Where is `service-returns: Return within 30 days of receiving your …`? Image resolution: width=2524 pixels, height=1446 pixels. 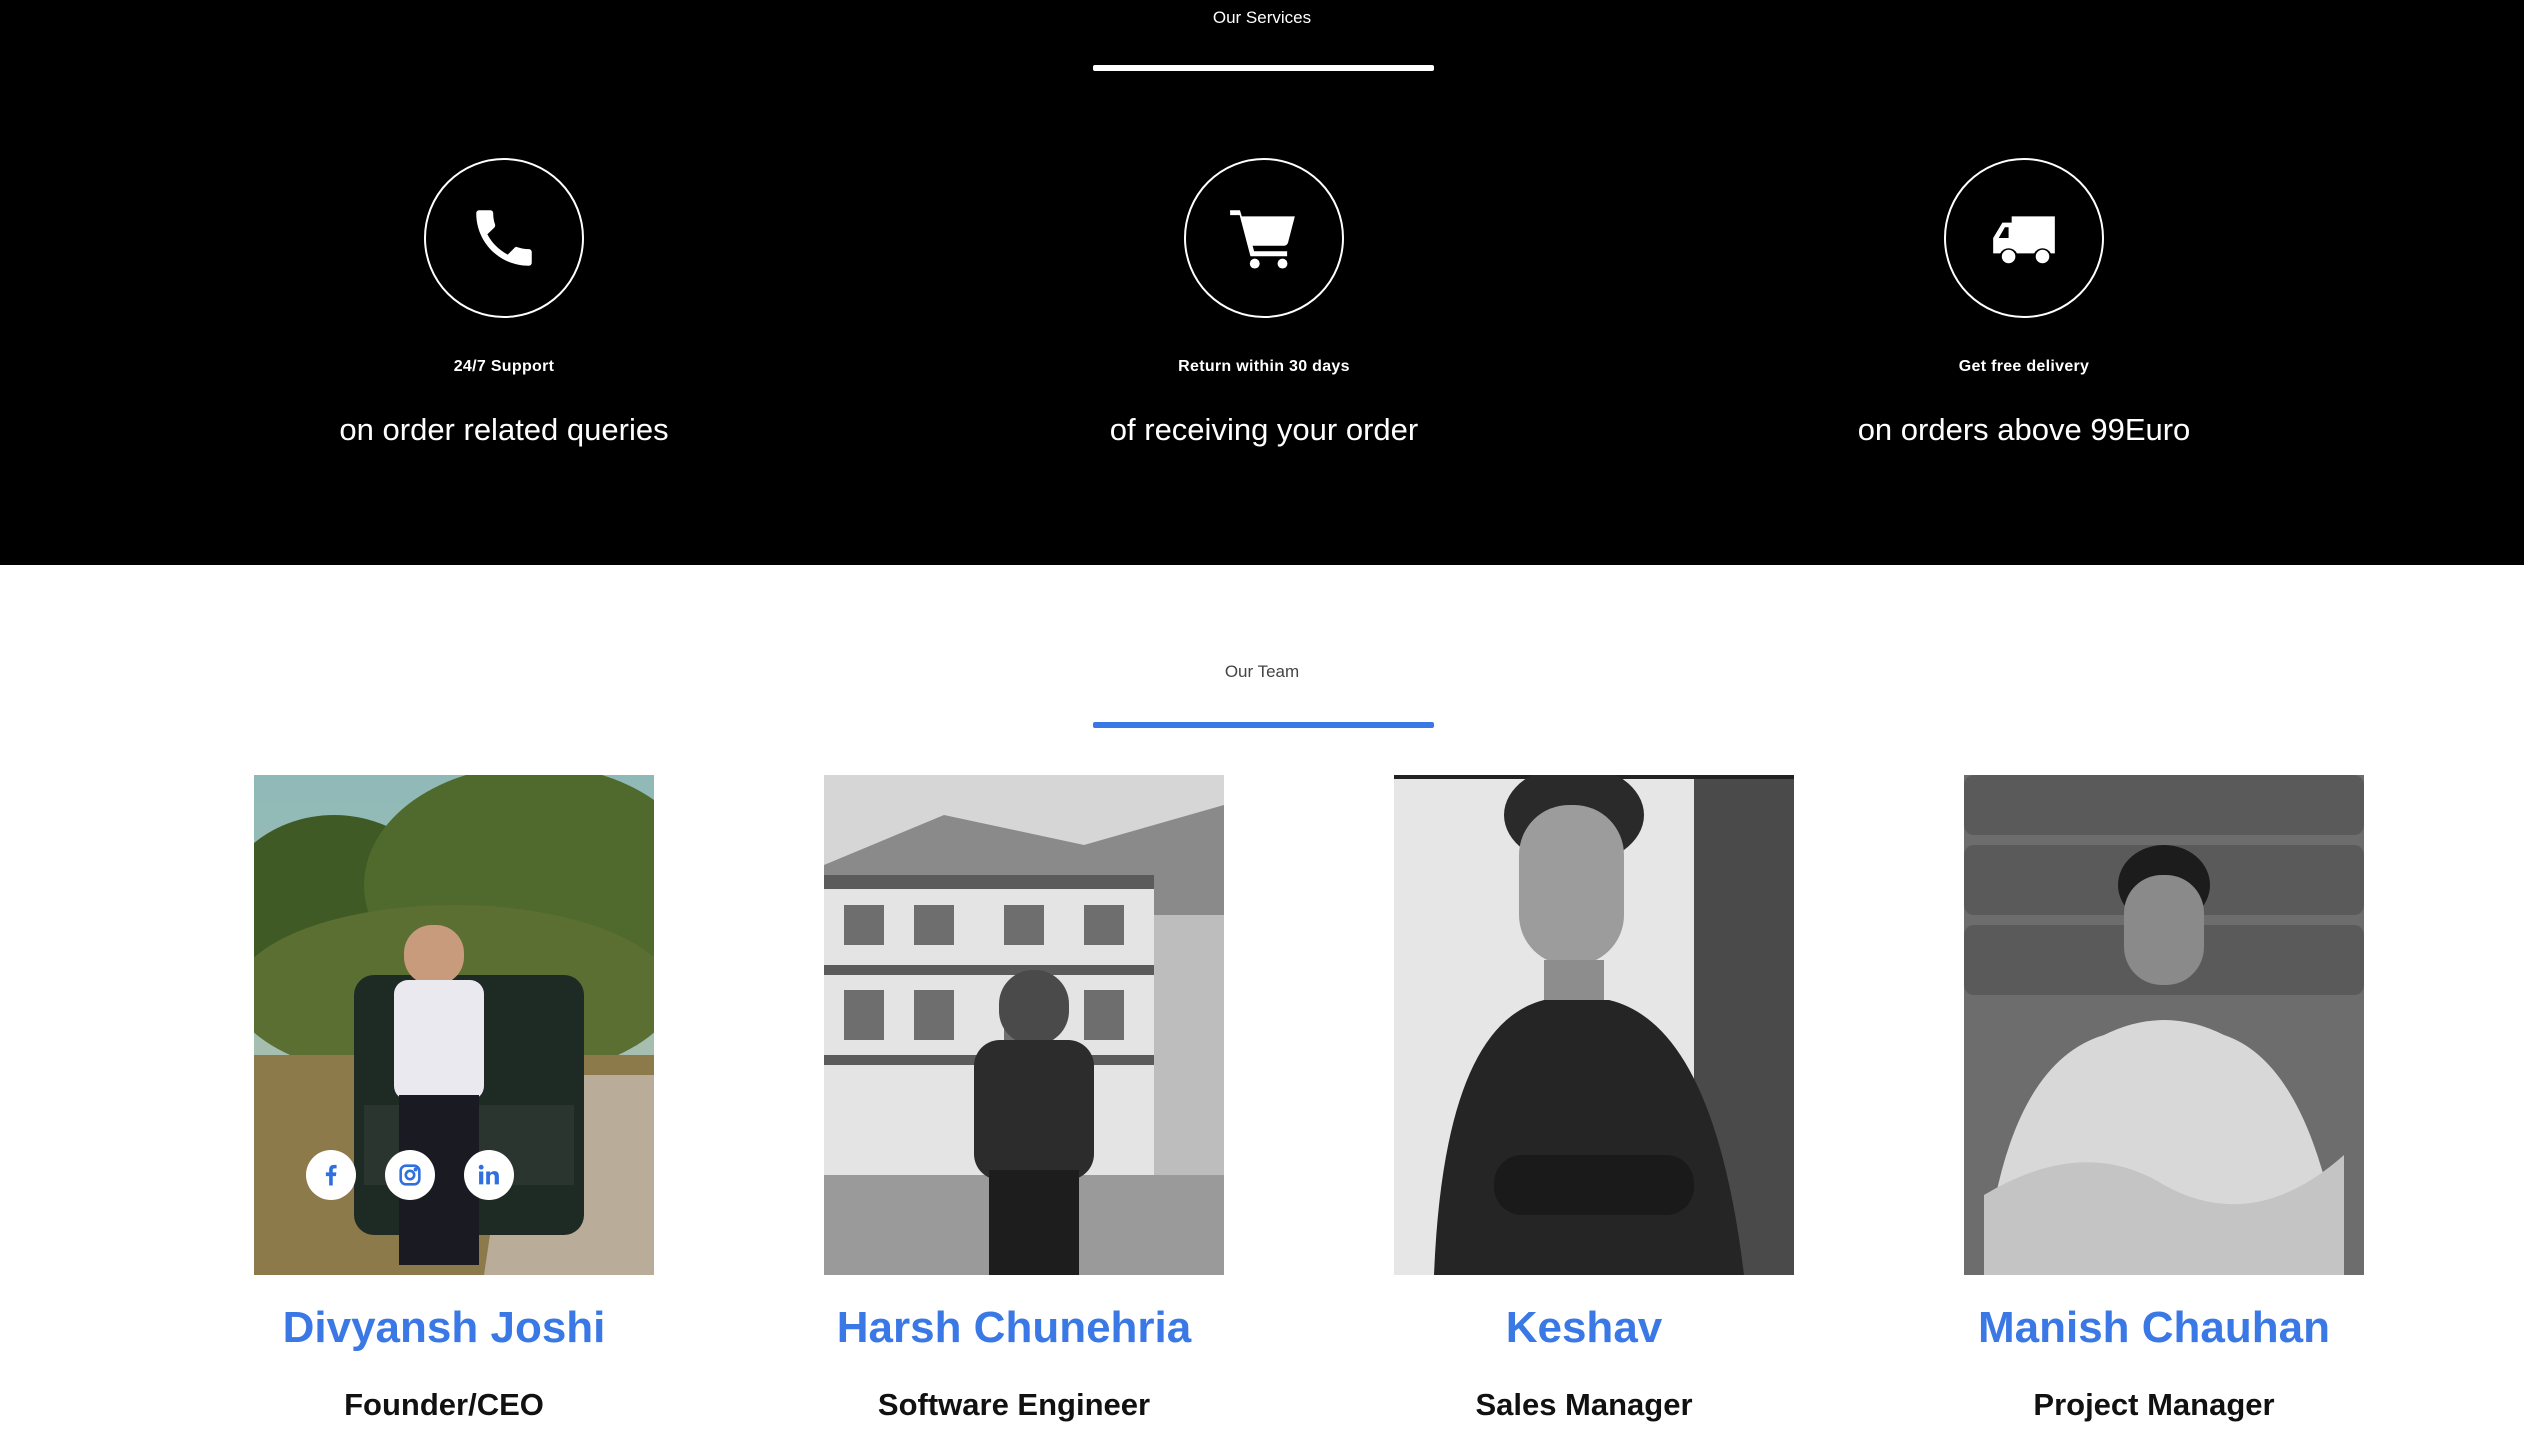 service-returns: Return within 30 days of receiving your … is located at coordinates (1264, 303).